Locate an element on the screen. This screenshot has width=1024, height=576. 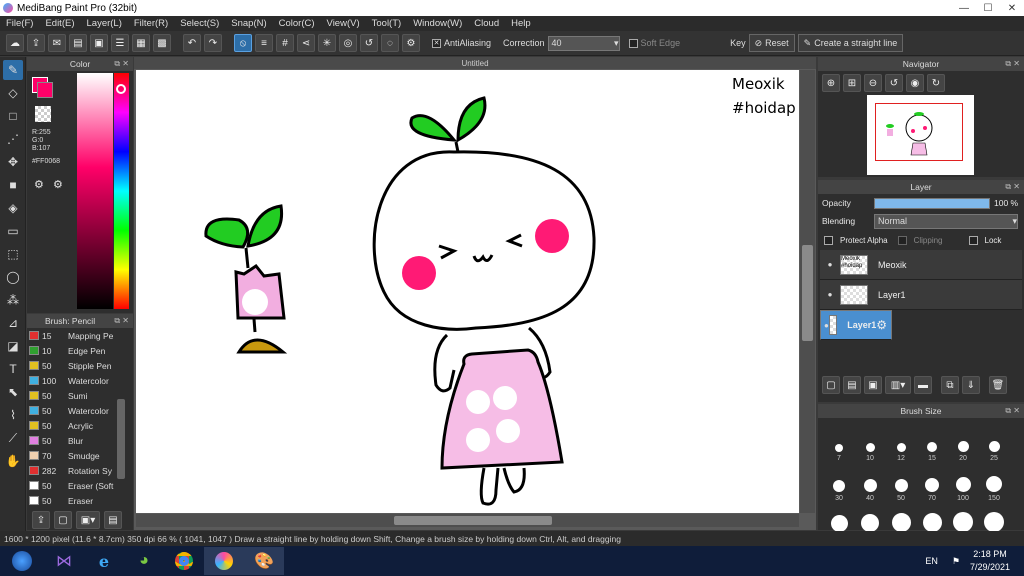
clipping-checkbox is located at coordinates (902, 240).